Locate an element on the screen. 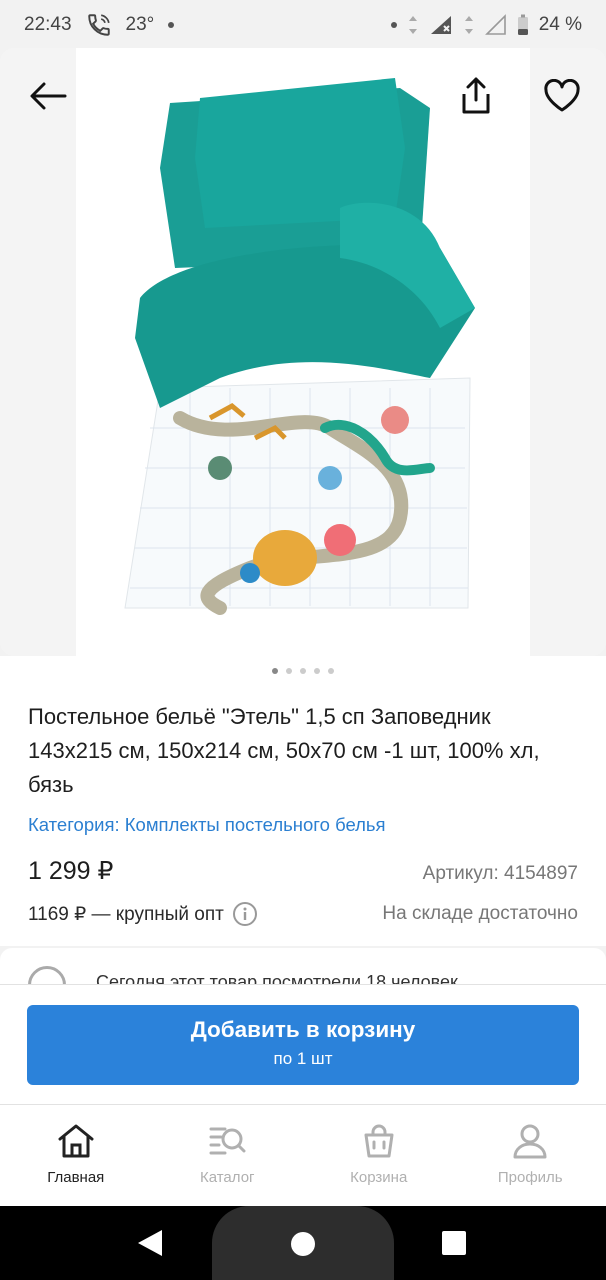 The height and width of the screenshot is (1280, 606). tab-home: Главная is located at coordinates (76, 1155).